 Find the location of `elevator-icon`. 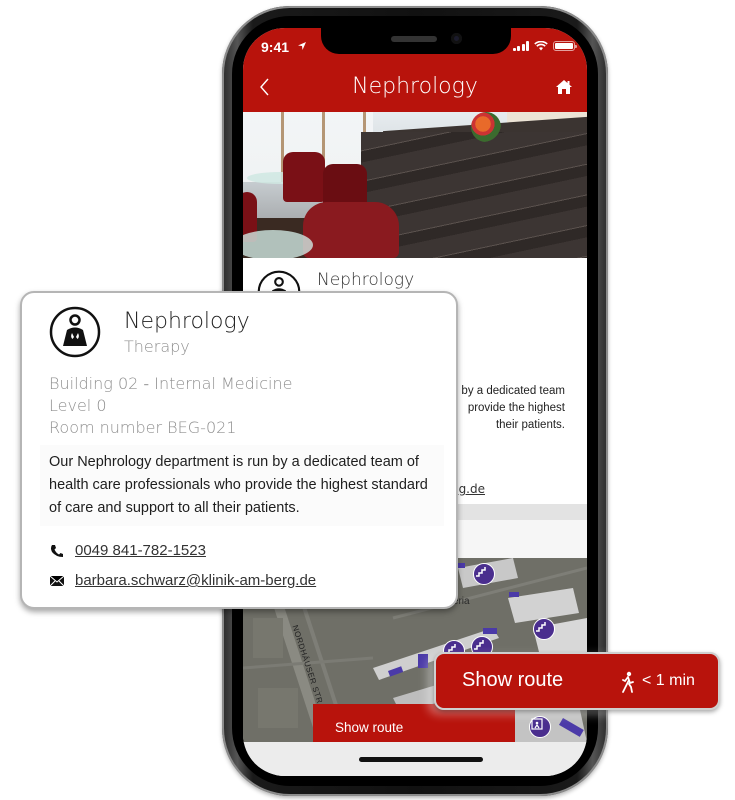

elevator-icon is located at coordinates (540, 727).